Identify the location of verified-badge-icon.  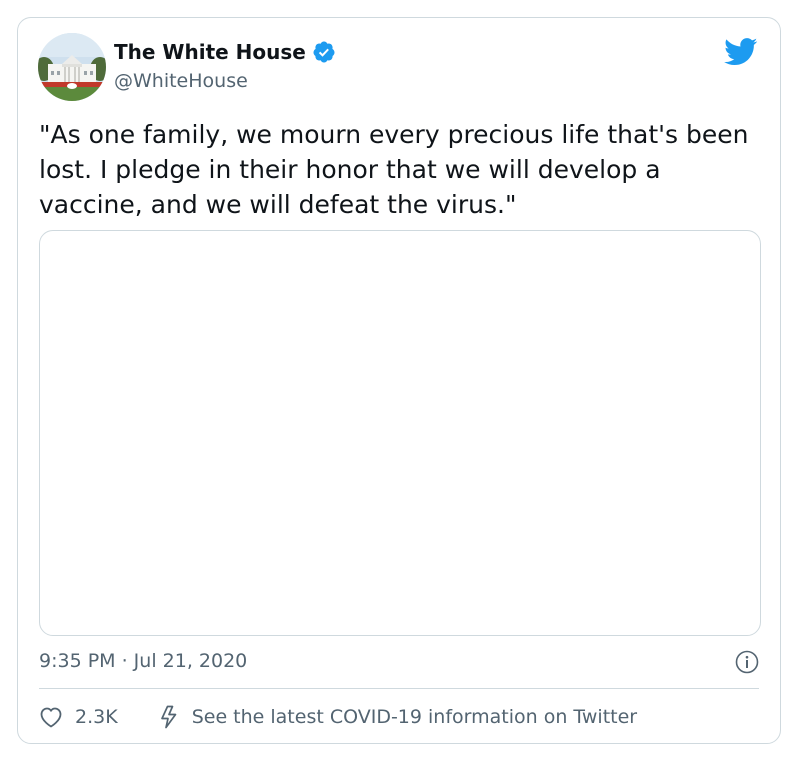
(324, 52).